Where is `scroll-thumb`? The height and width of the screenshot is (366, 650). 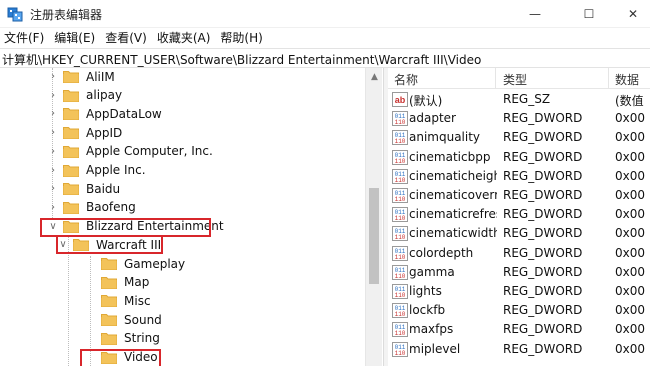
scroll-thumb is located at coordinates (374, 236).